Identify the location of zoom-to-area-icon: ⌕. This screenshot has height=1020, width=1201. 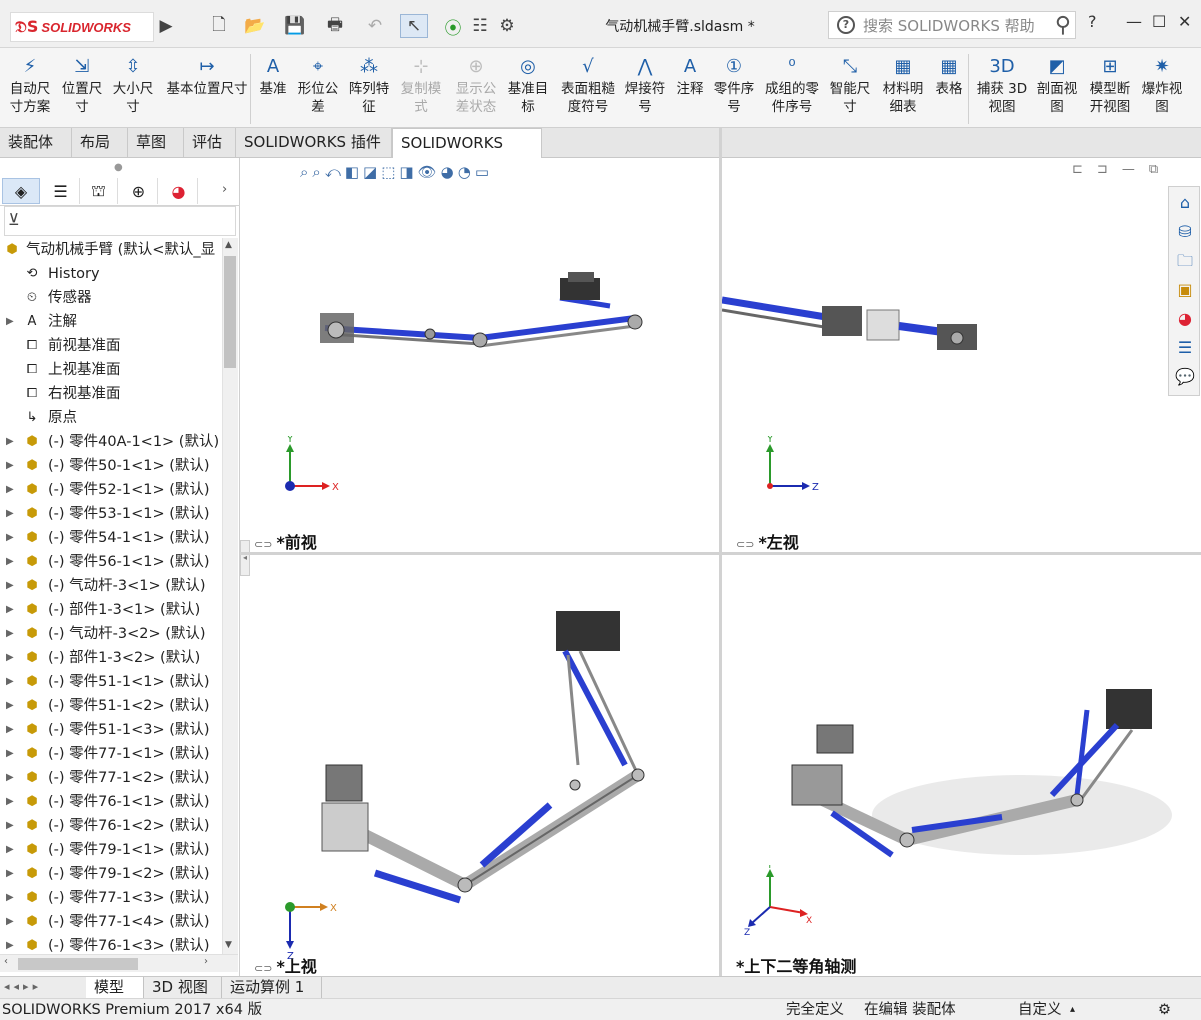
(316, 172).